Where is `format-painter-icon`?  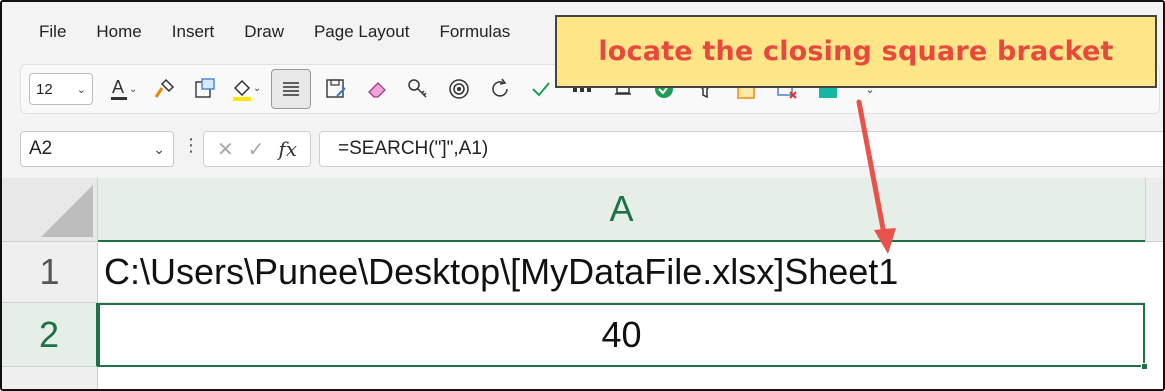
format-painter-icon is located at coordinates (164, 88).